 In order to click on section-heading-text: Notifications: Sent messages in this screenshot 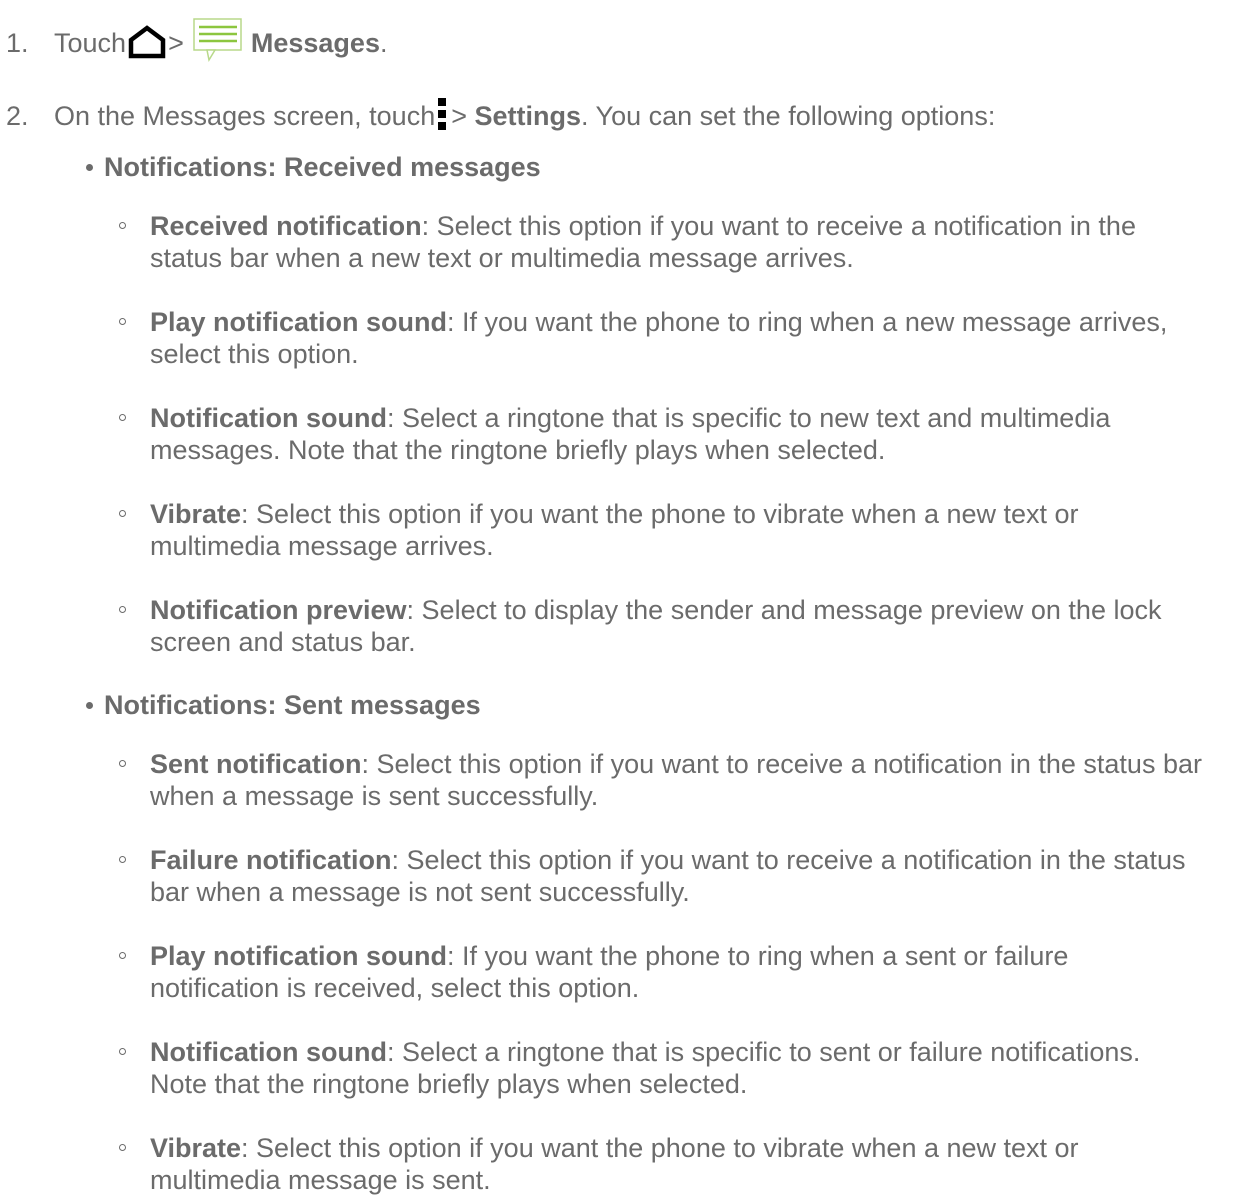, I will do `click(292, 705)`.